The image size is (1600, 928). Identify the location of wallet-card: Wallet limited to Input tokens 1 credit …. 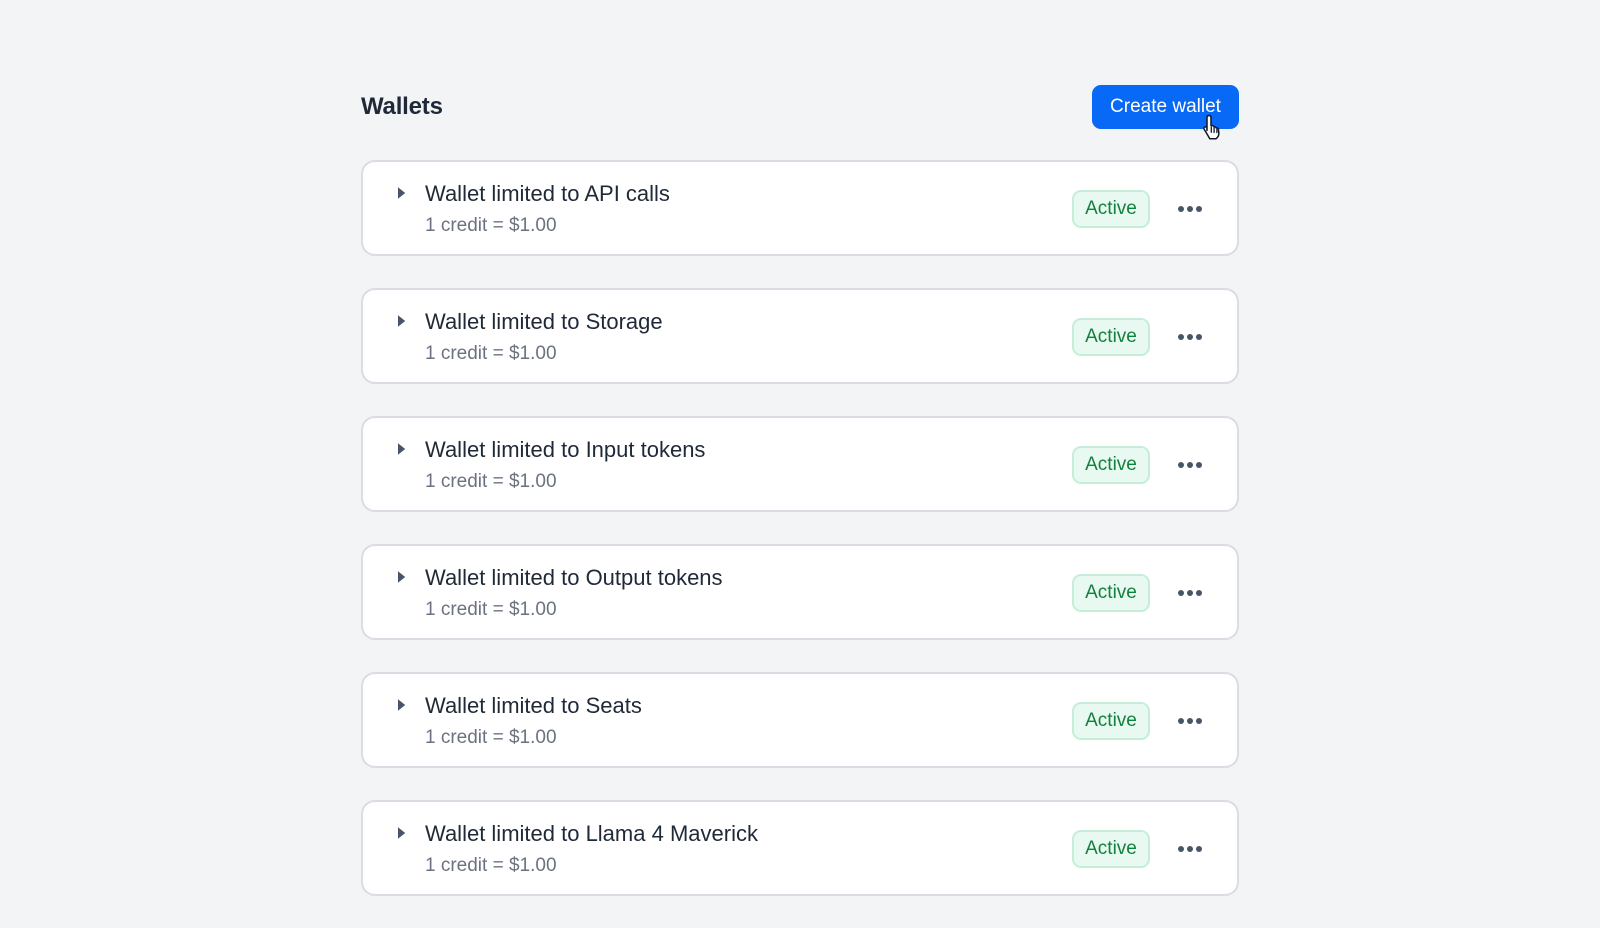
(800, 464).